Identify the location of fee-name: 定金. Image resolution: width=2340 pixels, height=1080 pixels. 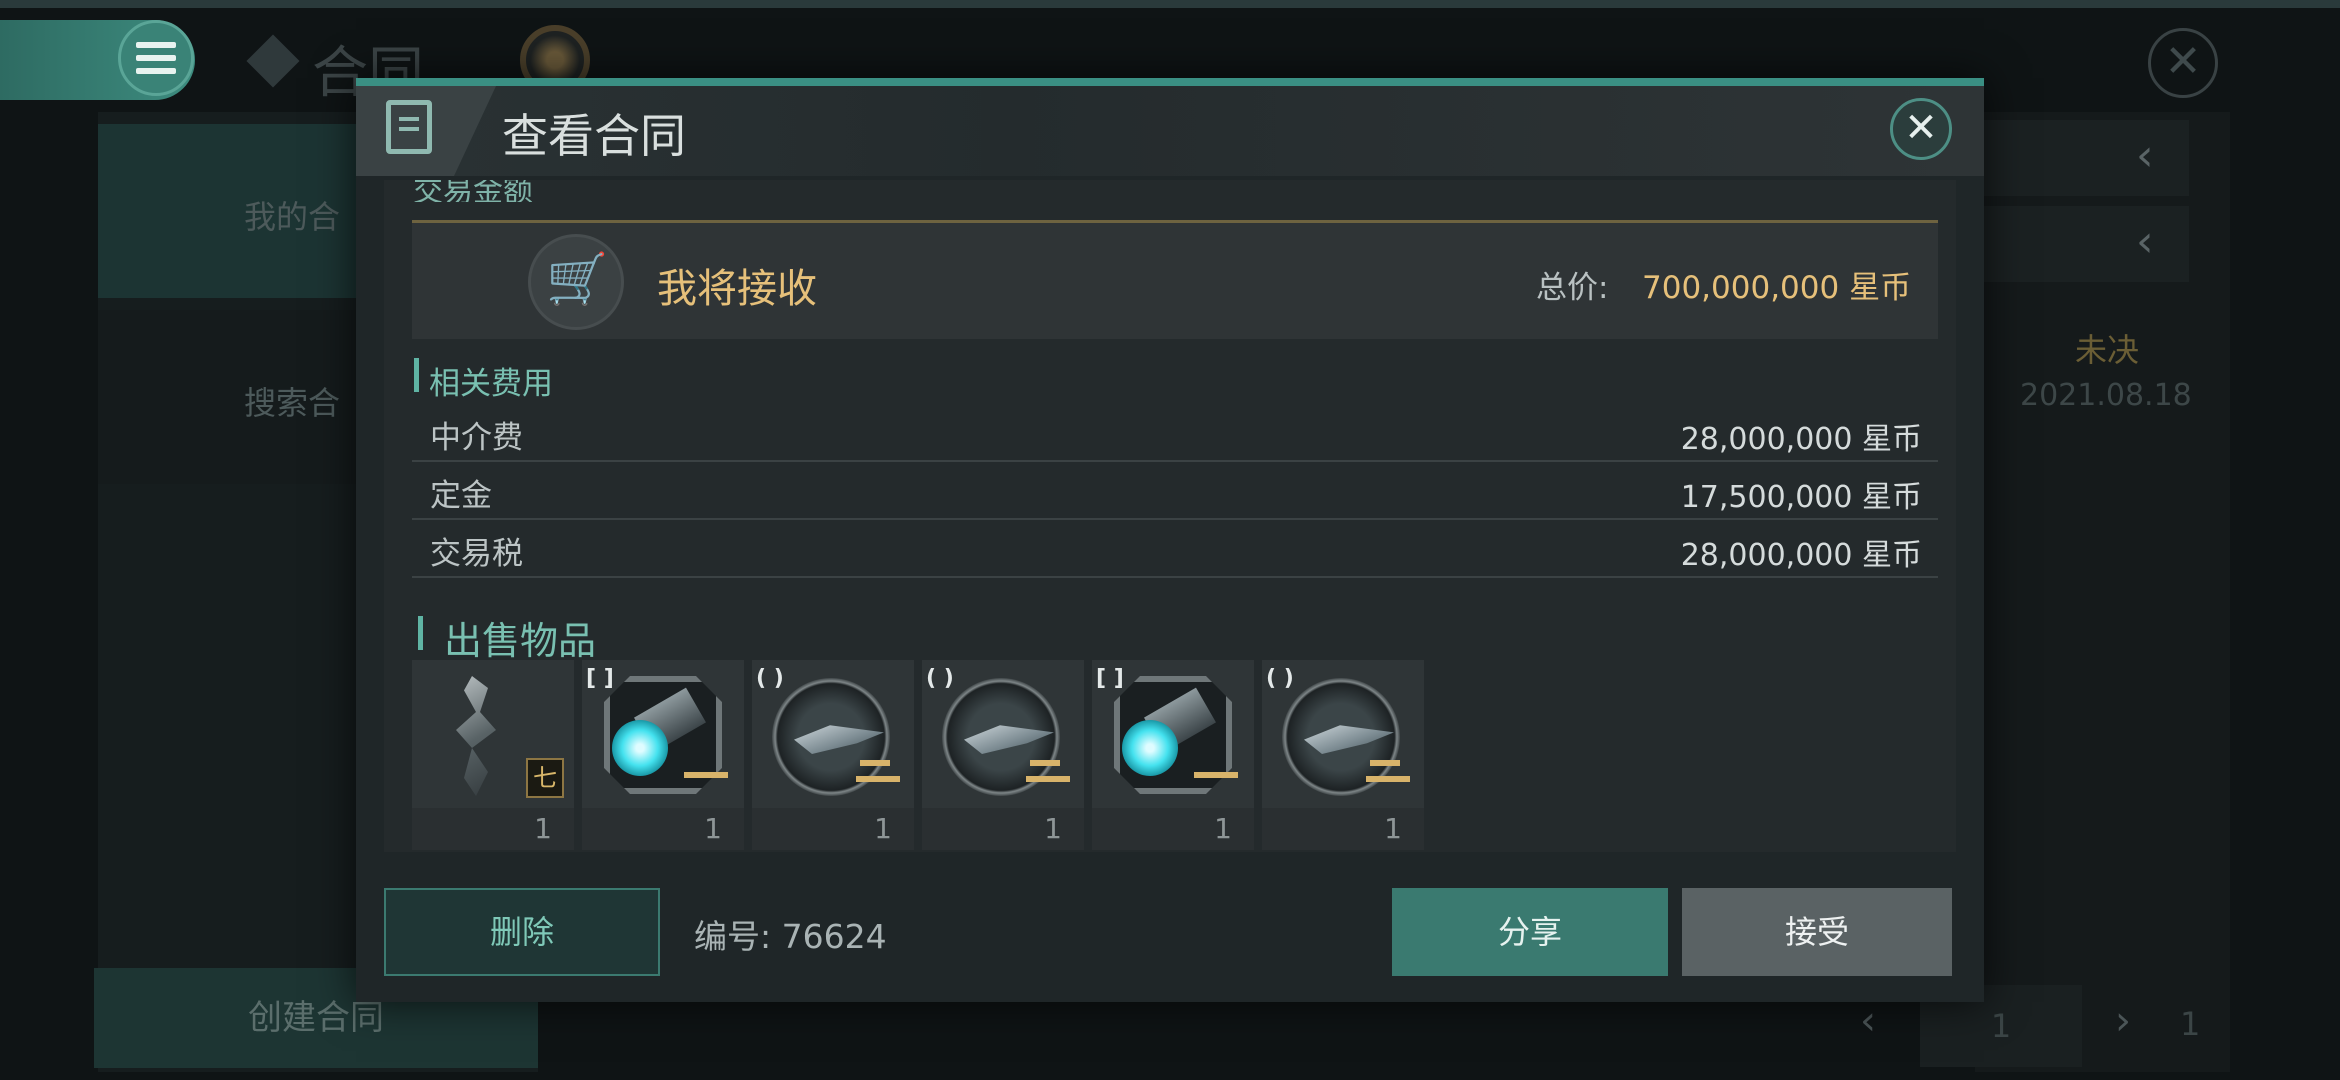
(461, 496).